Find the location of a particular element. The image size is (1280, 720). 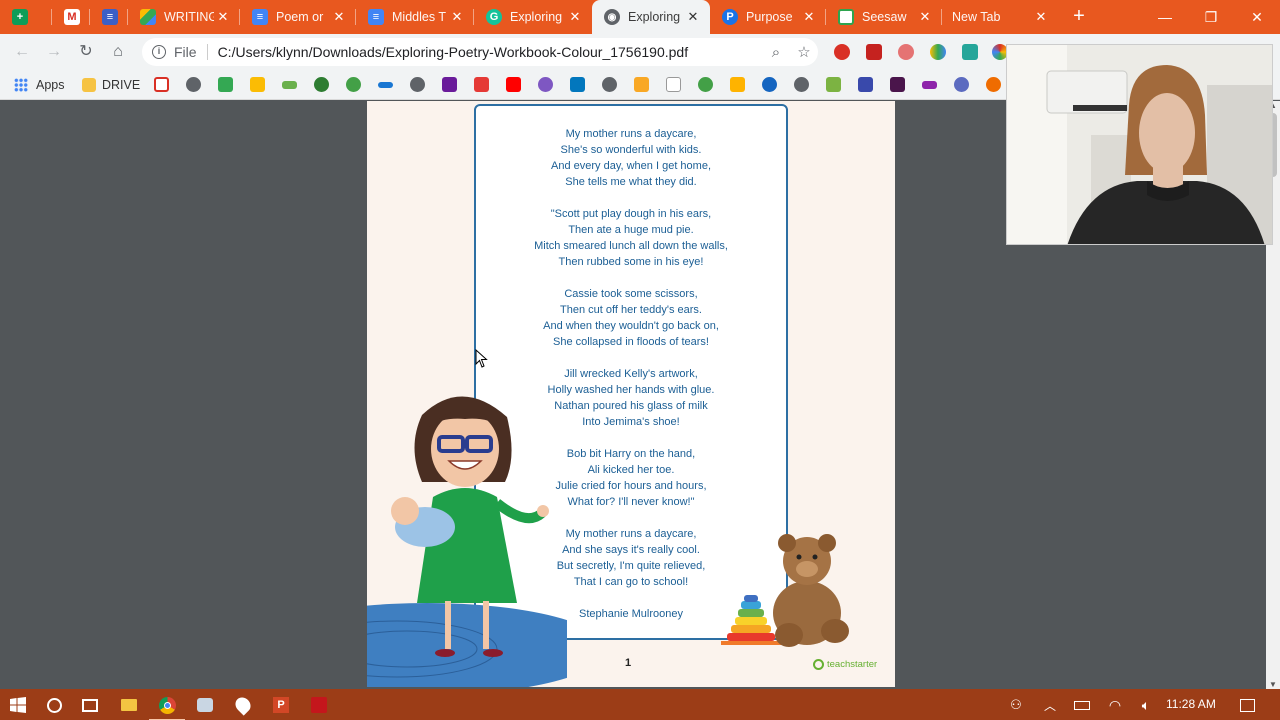

tab-title: New Tab is located at coordinates (976, 17).